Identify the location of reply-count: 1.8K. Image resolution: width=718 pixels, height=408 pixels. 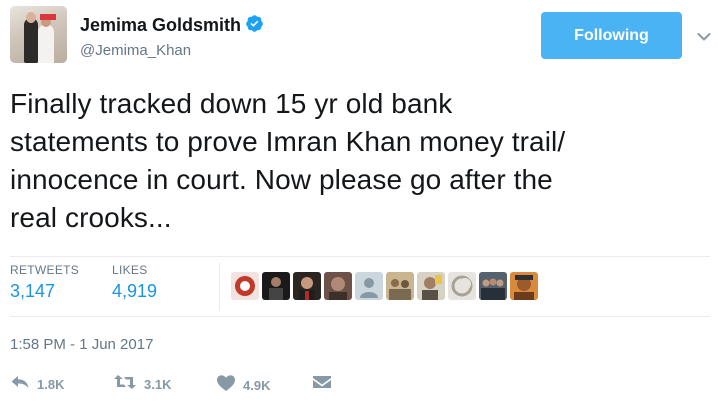
(51, 384).